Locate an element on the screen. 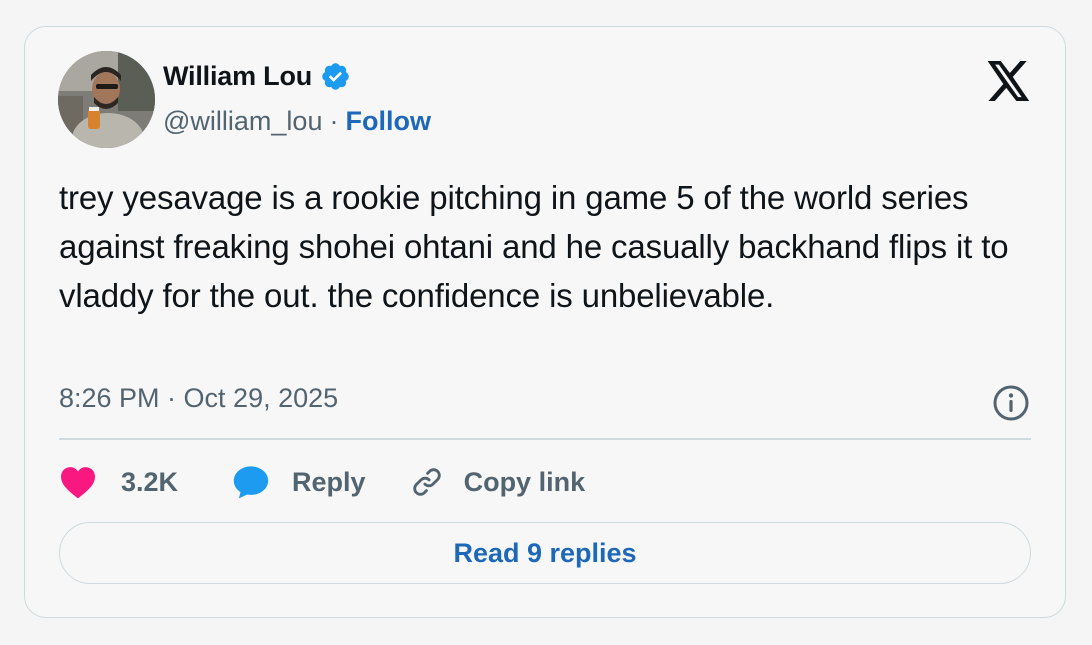 Image resolution: width=1092 pixels, height=645 pixels. author-handle-row: @william_lou · Follow is located at coordinates (297, 121).